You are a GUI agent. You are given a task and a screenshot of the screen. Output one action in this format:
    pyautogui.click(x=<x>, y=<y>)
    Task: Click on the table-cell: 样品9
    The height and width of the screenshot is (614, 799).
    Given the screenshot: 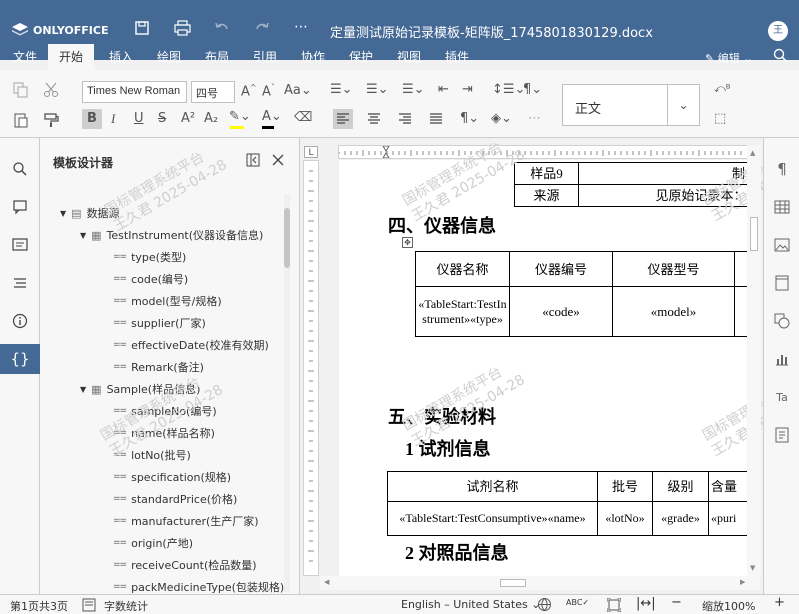 What is the action you would take?
    pyautogui.click(x=546, y=173)
    